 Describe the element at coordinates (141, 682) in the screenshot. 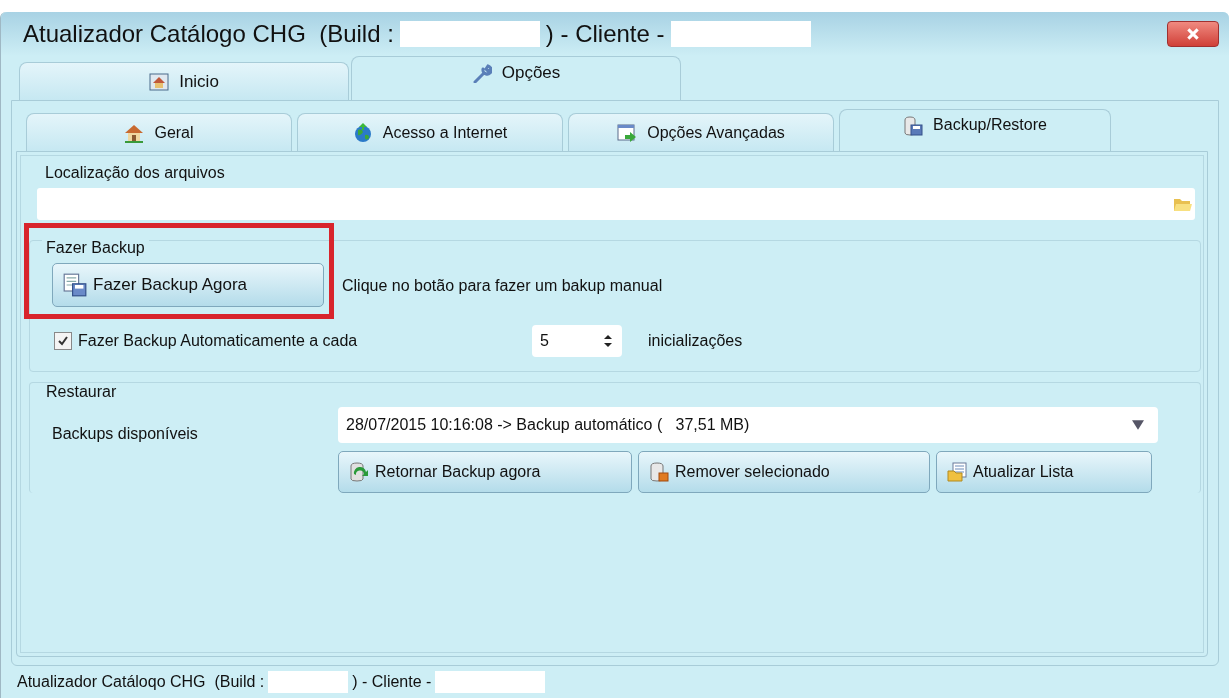

I see `title-text: Atualizador Catáloqo CHG (Build :` at that location.